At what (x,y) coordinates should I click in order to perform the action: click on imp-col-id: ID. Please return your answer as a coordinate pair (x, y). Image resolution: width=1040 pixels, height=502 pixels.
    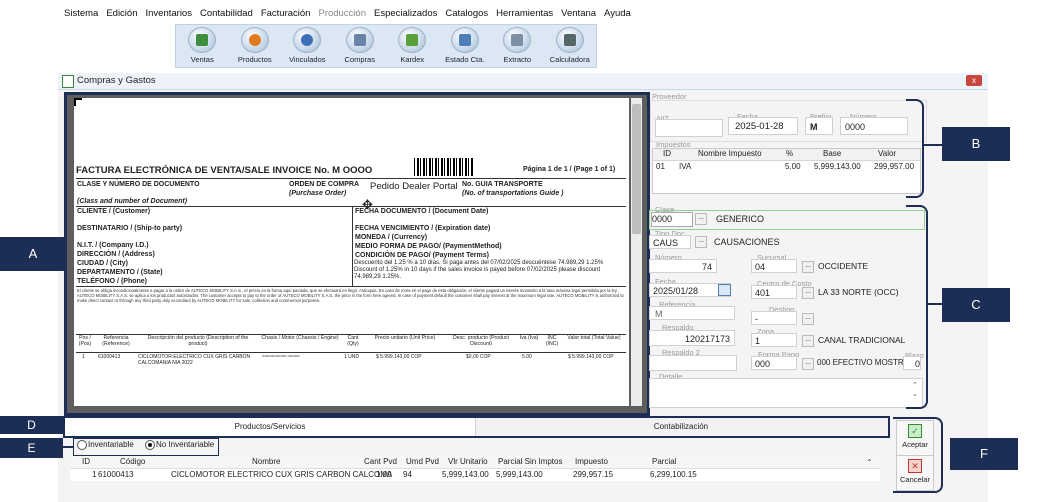
    Looking at the image, I should click on (667, 153).